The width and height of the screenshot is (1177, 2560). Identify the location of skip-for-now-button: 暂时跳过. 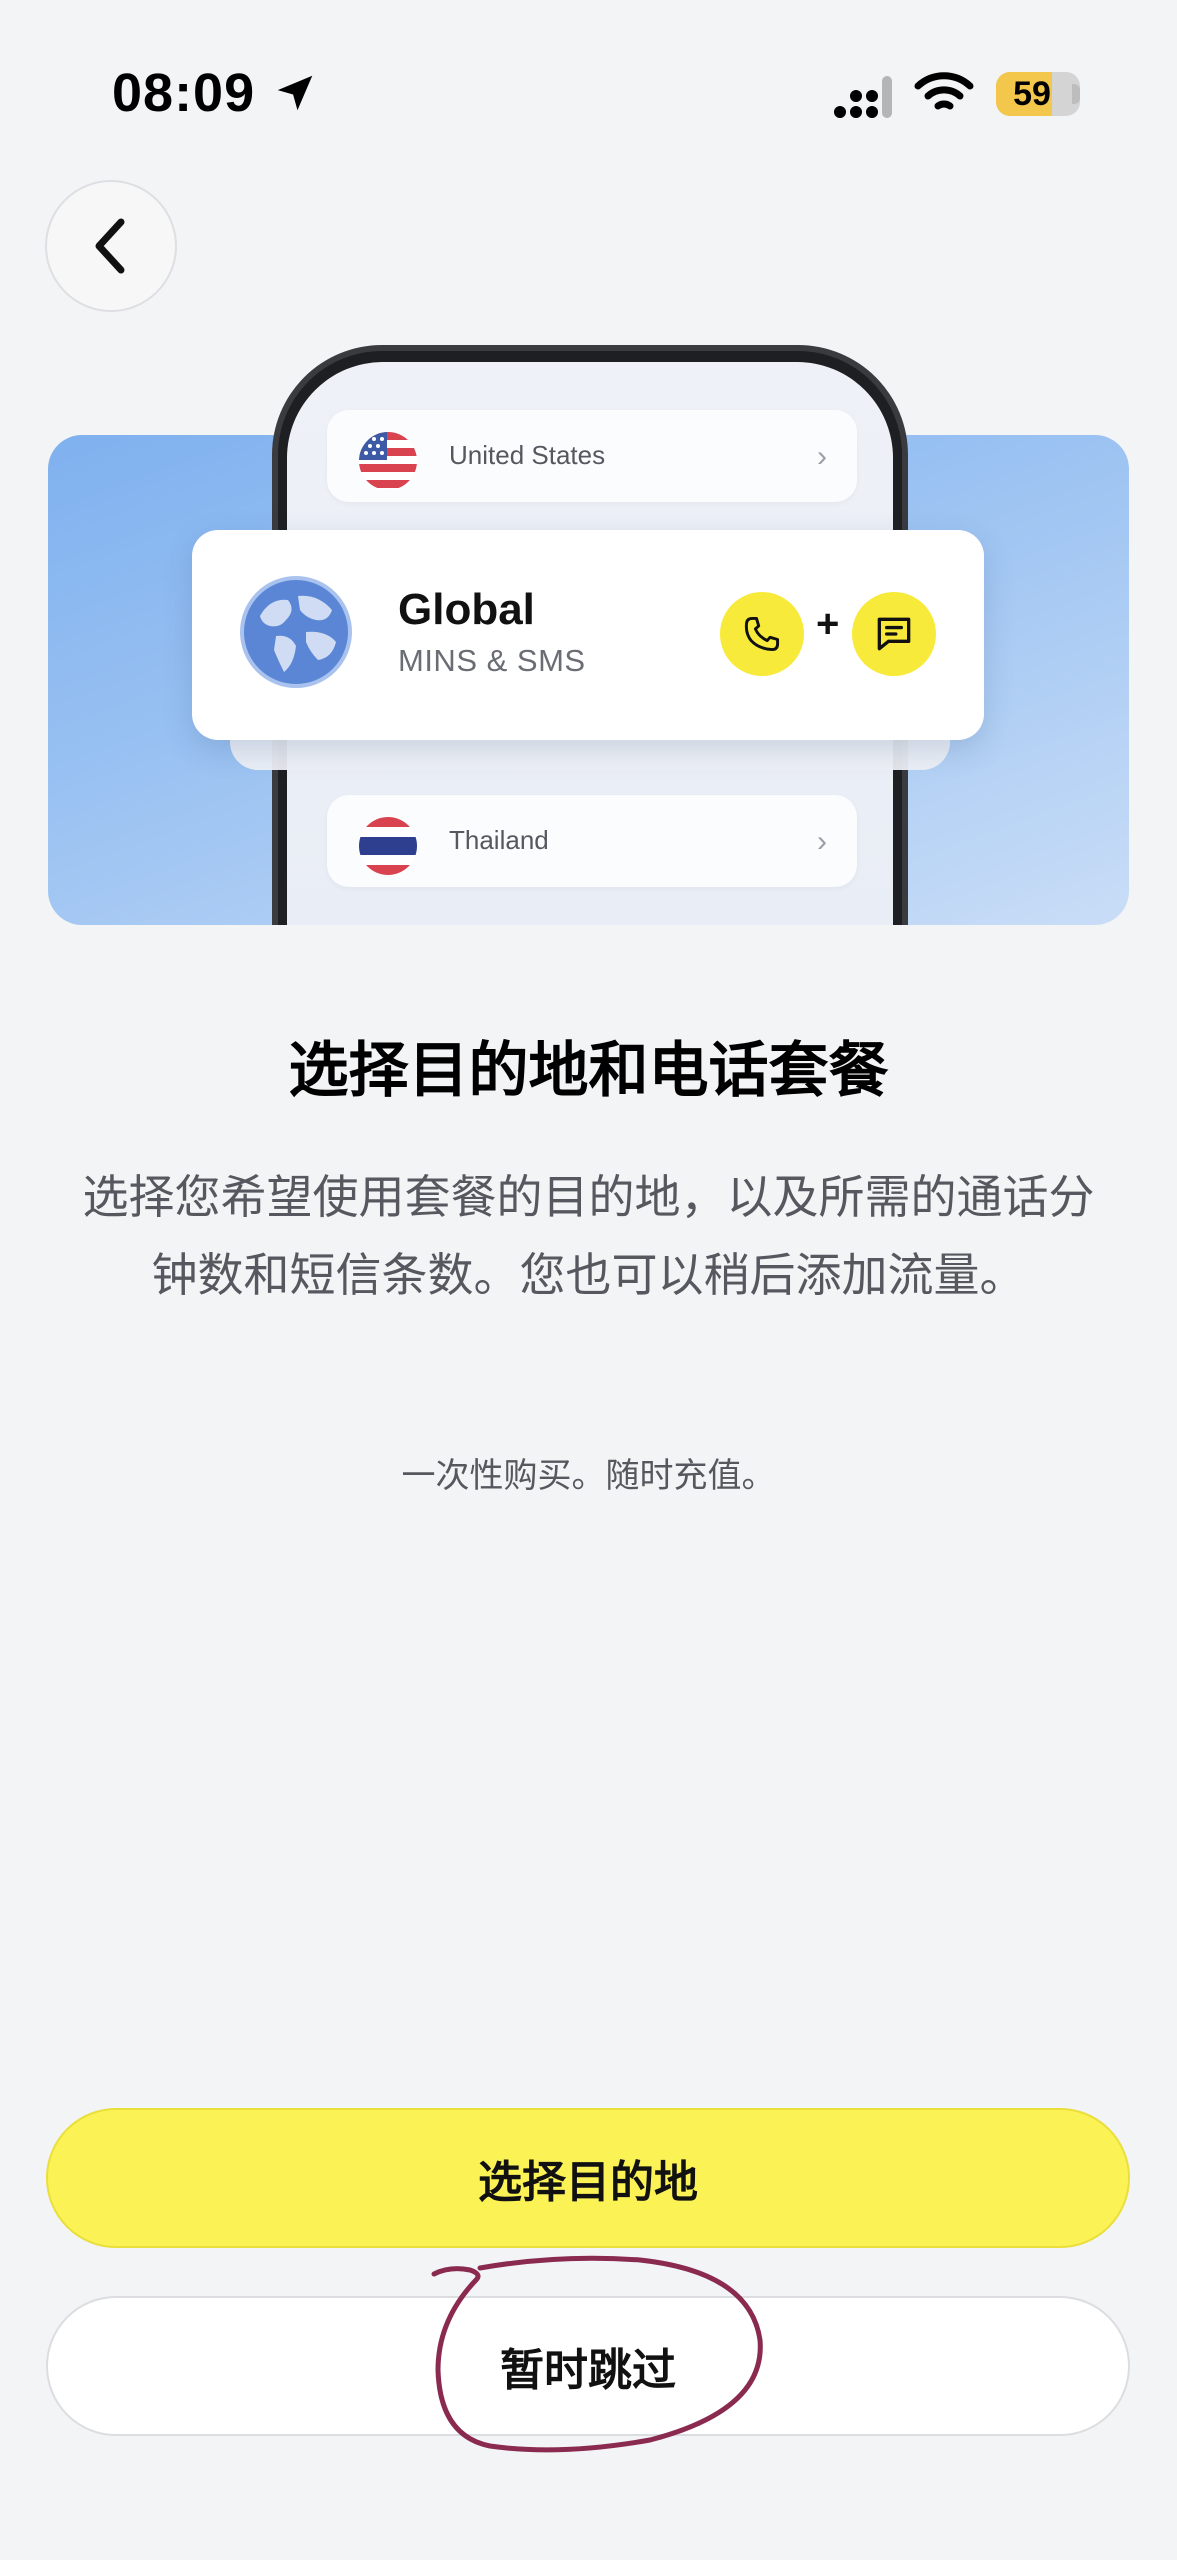
(588, 2366).